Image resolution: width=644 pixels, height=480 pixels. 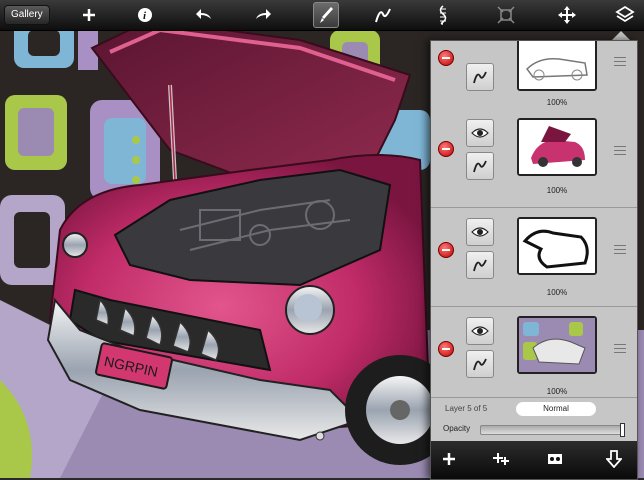 What do you see at coordinates (621, 35) in the screenshot?
I see `panel-pointer` at bounding box center [621, 35].